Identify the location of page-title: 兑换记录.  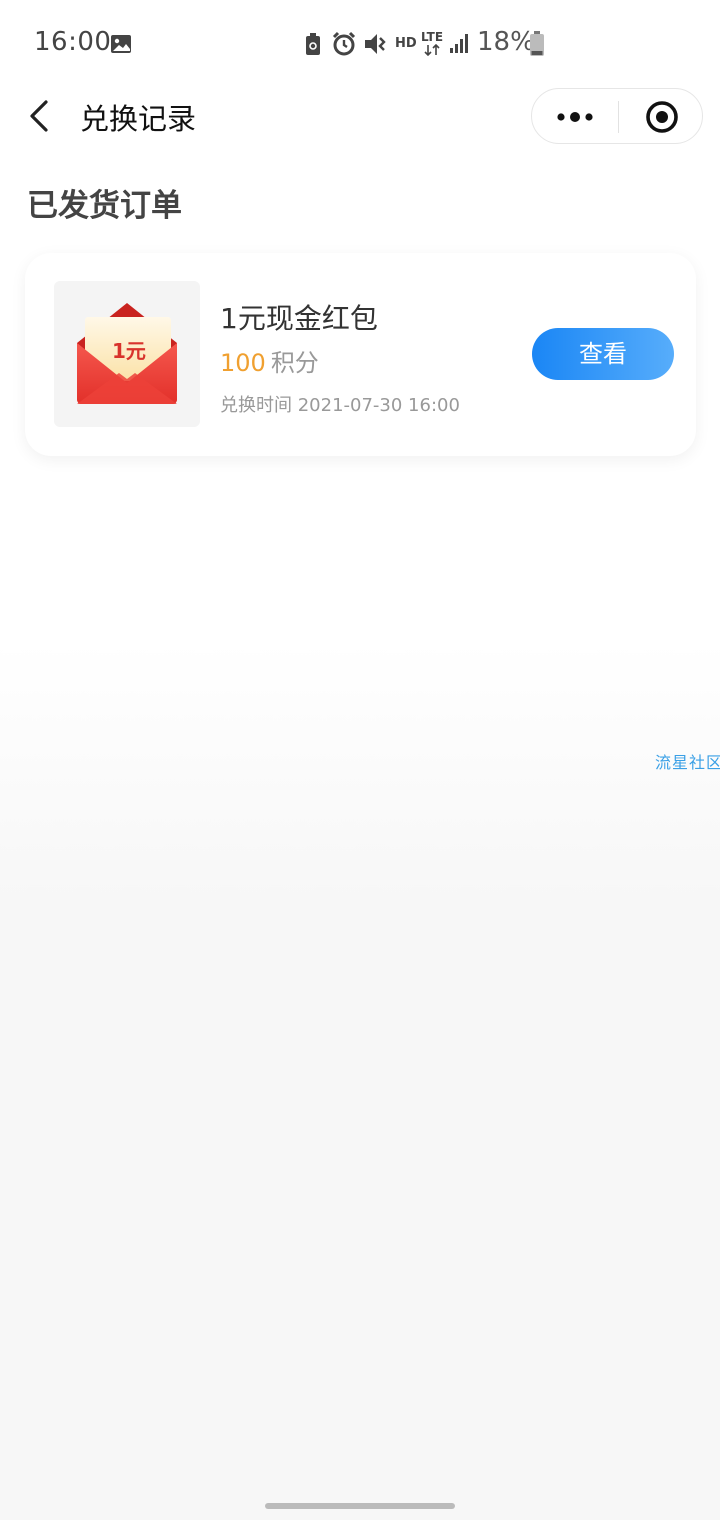
(138, 119).